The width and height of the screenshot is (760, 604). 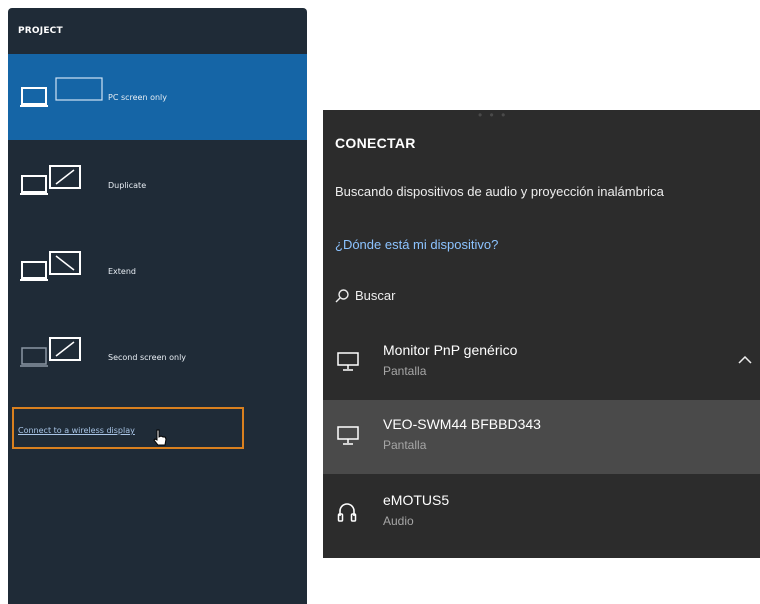 I want to click on mode-duplicate: Duplicate, so click(x=157, y=185).